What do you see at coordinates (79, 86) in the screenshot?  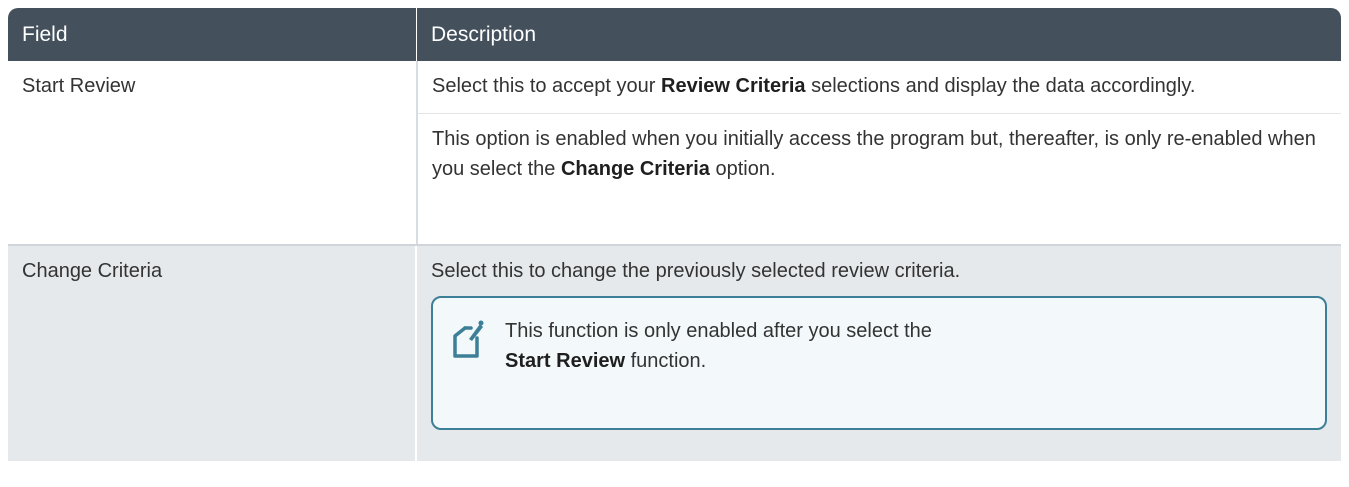 I see `field-name: Start Review` at bounding box center [79, 86].